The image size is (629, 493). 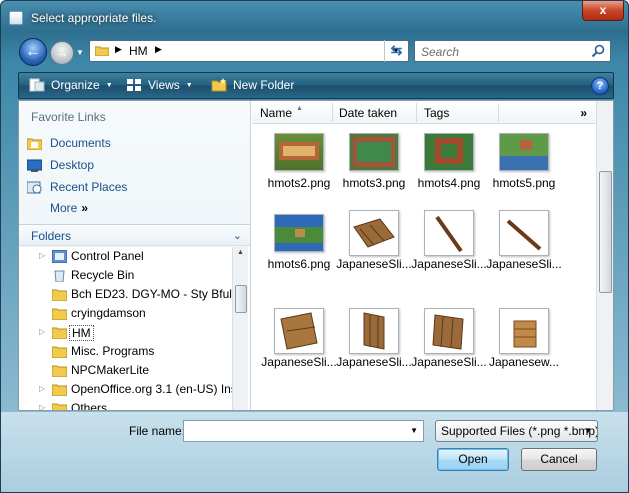 What do you see at coordinates (69, 208) in the screenshot?
I see `more-links: More»` at bounding box center [69, 208].